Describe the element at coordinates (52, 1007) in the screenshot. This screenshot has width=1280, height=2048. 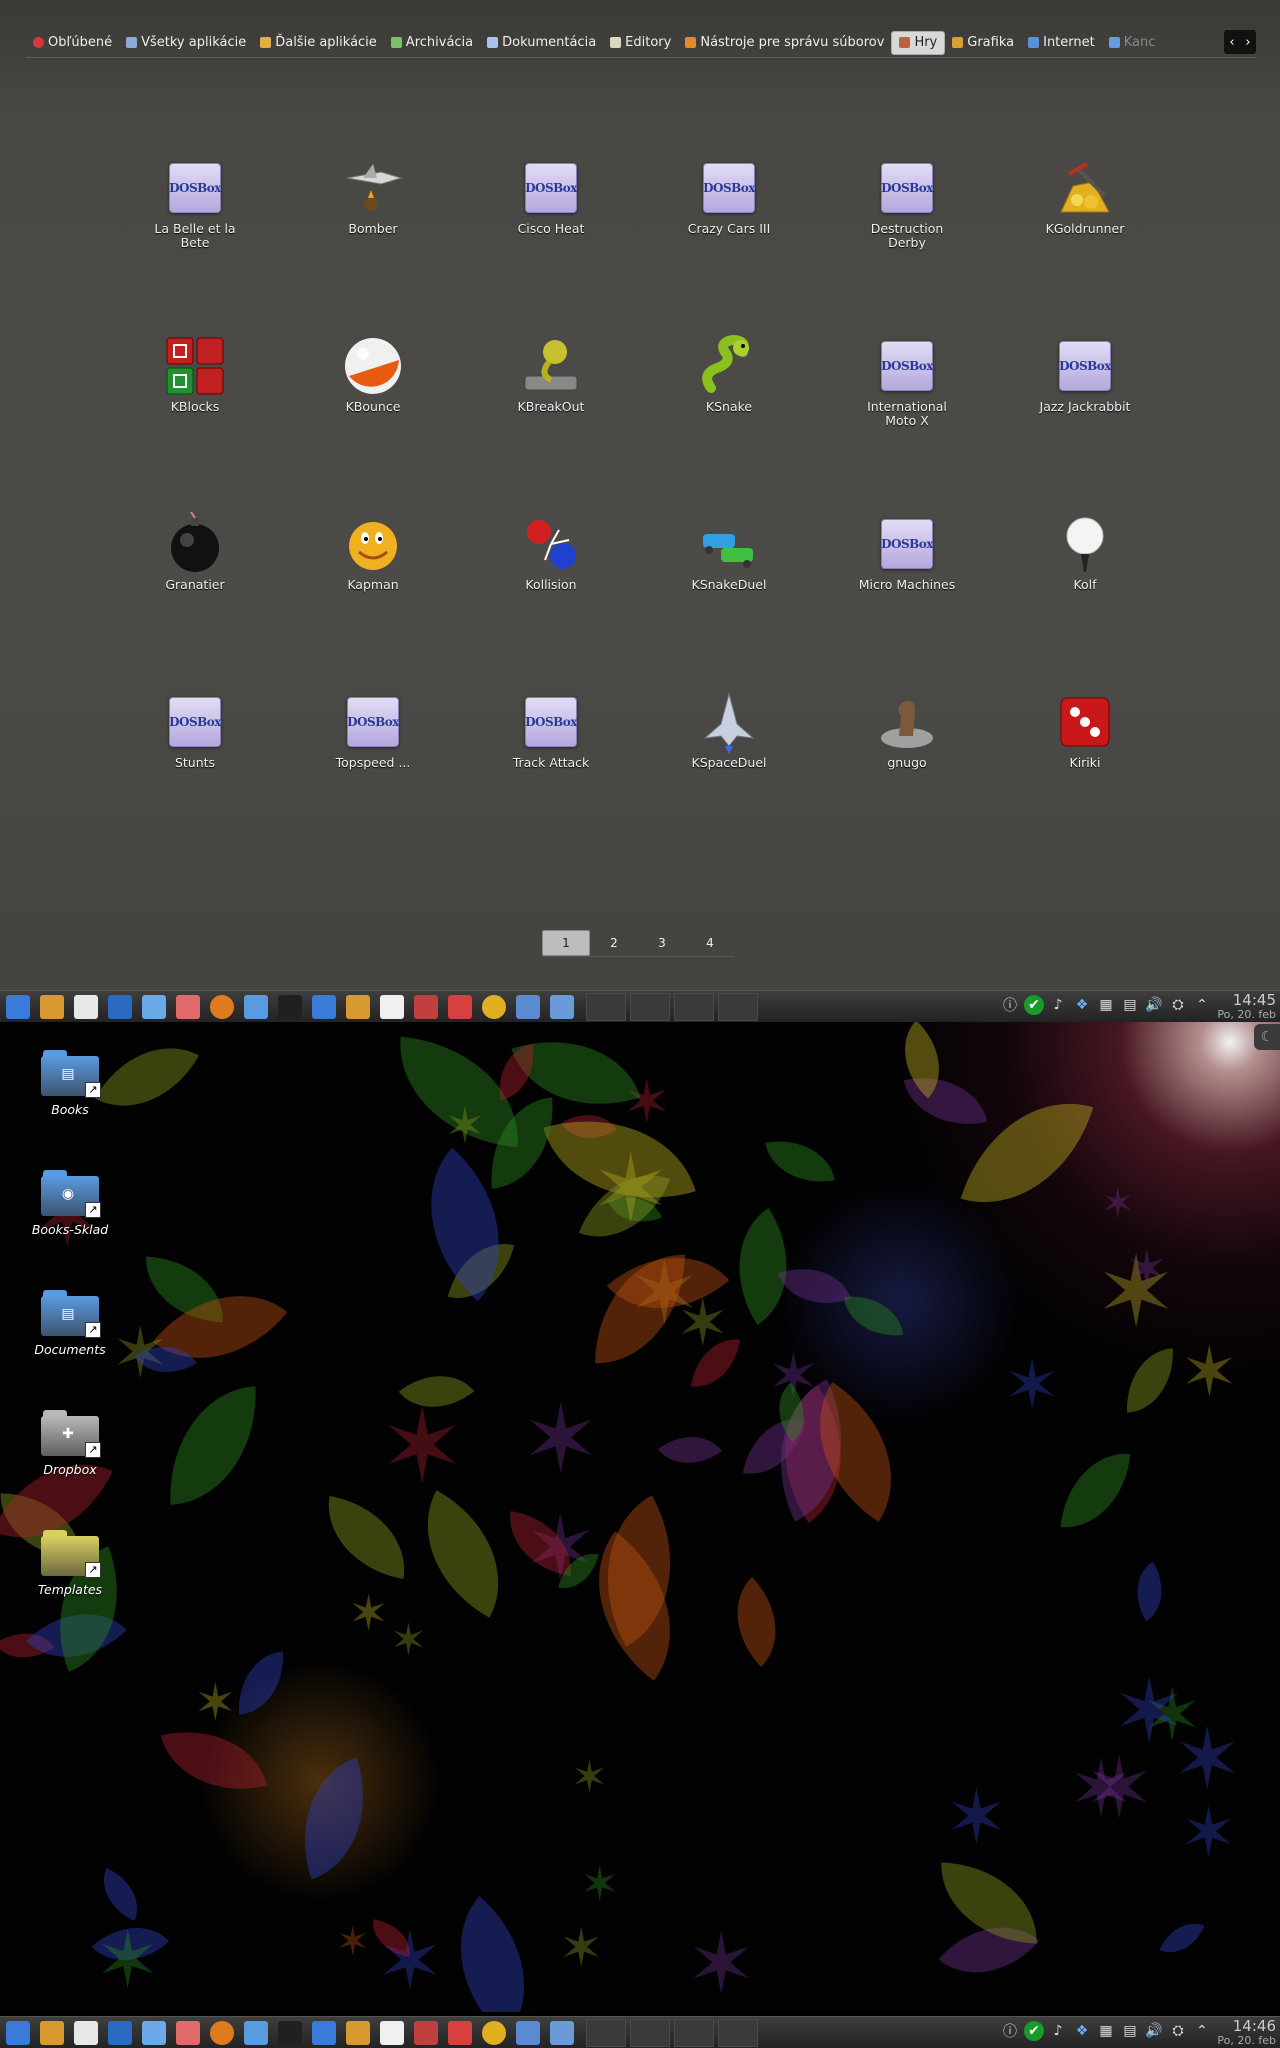
I see `settings-icon` at that location.